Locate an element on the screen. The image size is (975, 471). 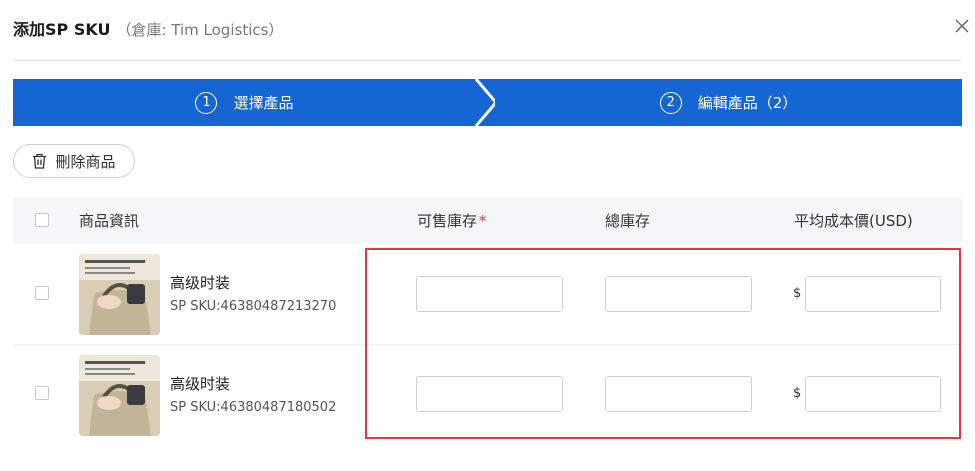
col-avg-cost: 平均成本價(USD) is located at coordinates (853, 221).